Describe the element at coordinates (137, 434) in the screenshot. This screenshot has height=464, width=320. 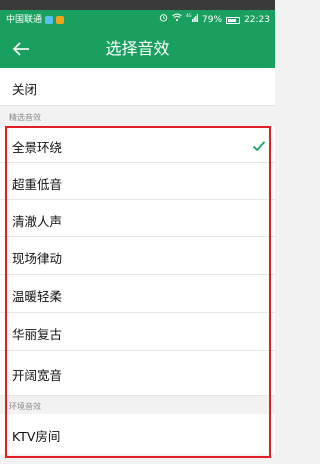
I see `effect-item-ktv: KTV房间` at that location.